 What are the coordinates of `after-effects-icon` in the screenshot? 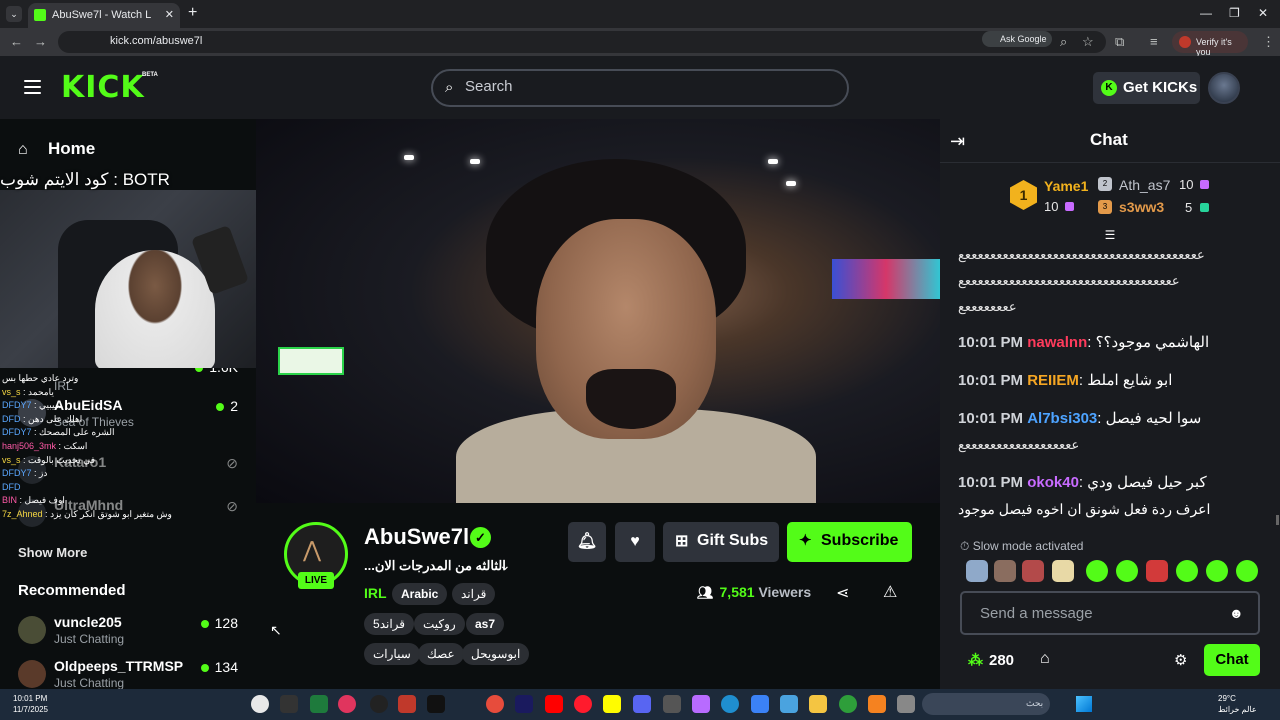 It's located at (524, 704).